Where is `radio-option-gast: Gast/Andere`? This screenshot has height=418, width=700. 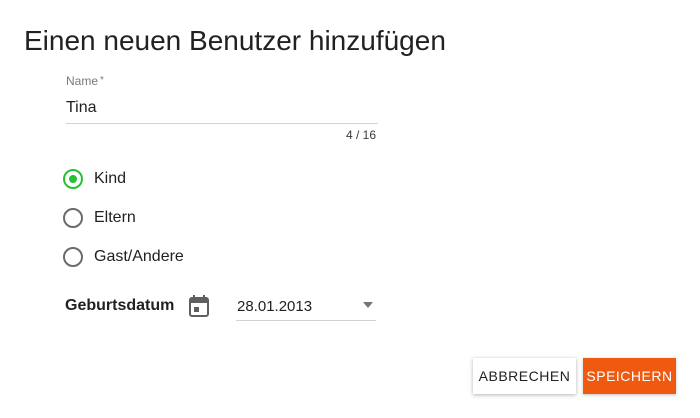
radio-option-gast: Gast/Andere is located at coordinates (123, 257).